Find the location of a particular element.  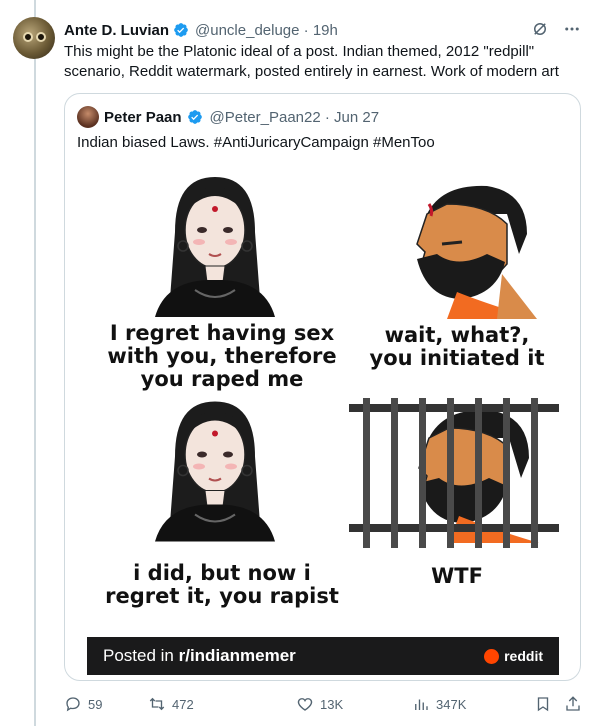

quote-header: Peter Paan @Peter_Paan22 · Jun 27 is located at coordinates (228, 117).